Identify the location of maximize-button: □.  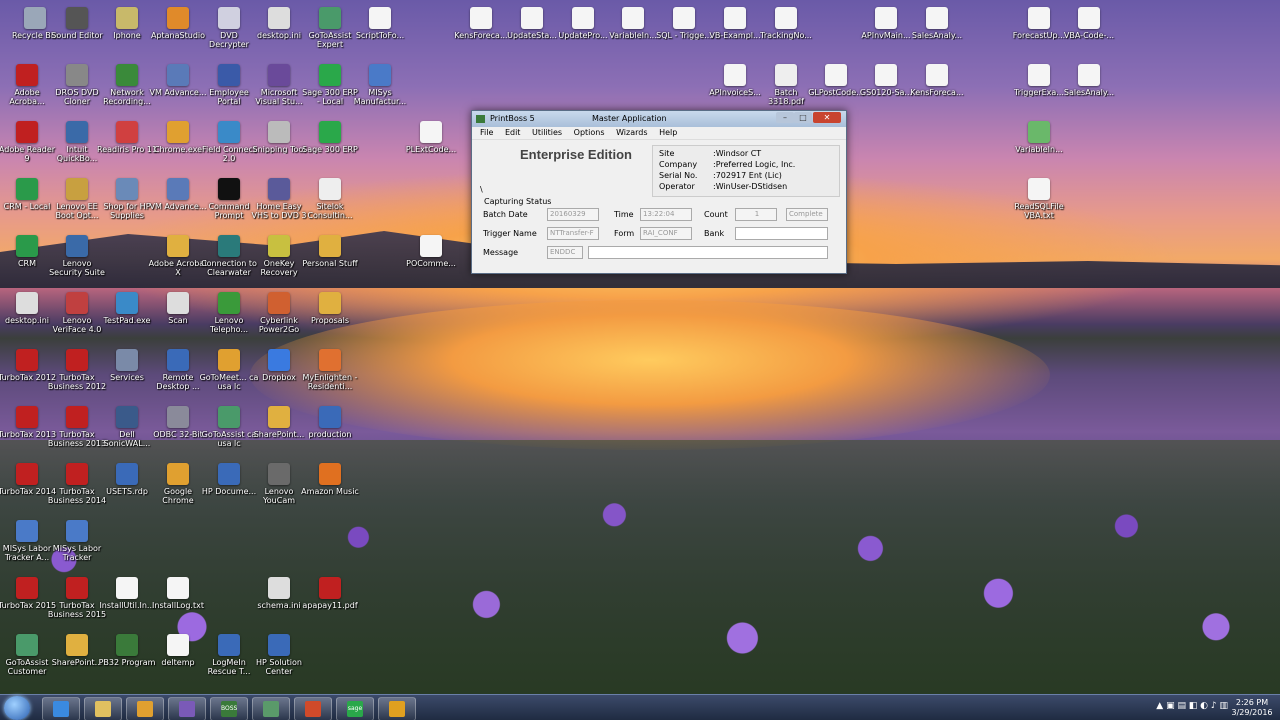
(803, 117).